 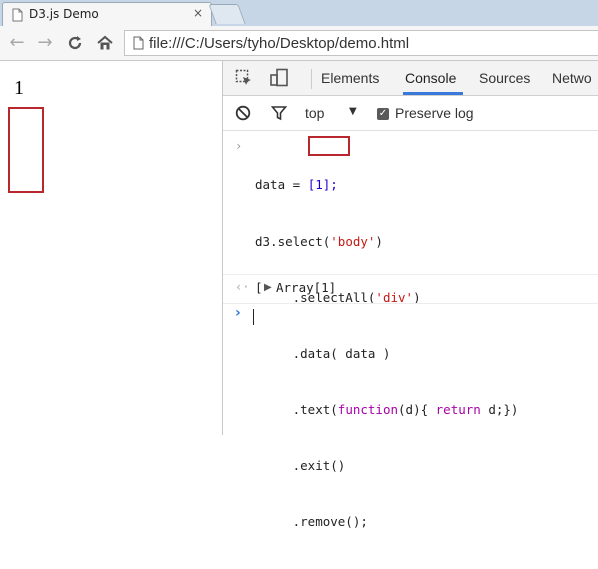 What do you see at coordinates (239, 146) in the screenshot?
I see `input-chevron-icon: ›` at bounding box center [239, 146].